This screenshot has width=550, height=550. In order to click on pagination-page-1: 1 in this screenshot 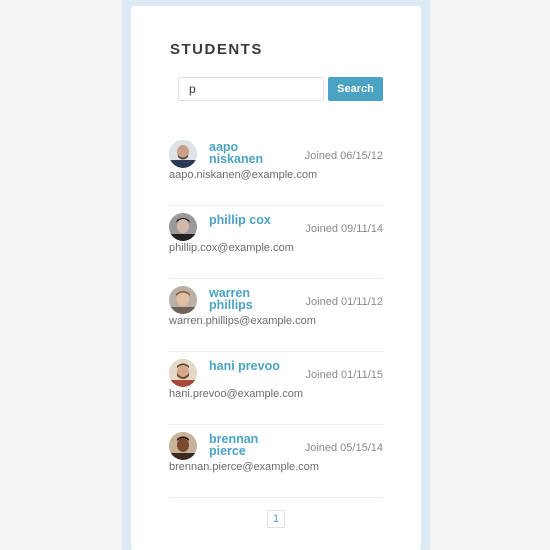, I will do `click(276, 519)`.